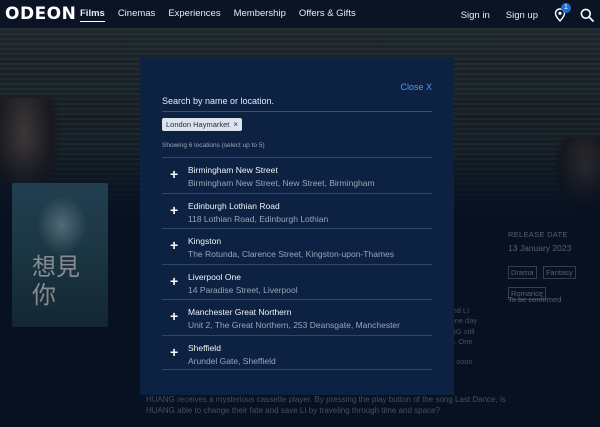 The height and width of the screenshot is (427, 600). What do you see at coordinates (260, 15) in the screenshot?
I see `nav-membership: Membership` at bounding box center [260, 15].